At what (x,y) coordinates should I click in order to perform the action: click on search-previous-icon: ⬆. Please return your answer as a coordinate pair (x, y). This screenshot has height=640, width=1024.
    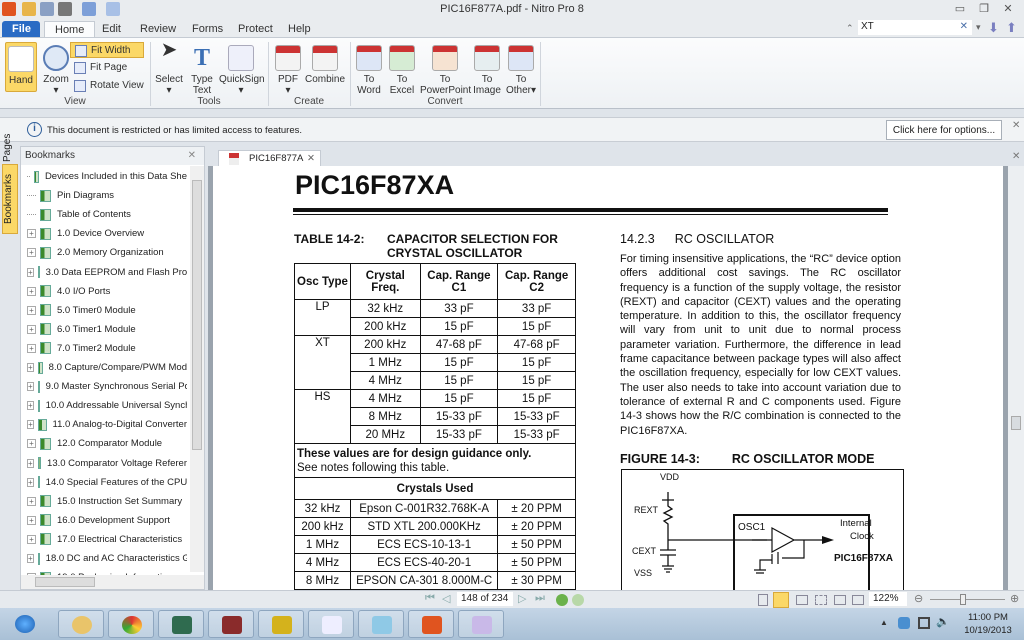
    Looking at the image, I should click on (1011, 28).